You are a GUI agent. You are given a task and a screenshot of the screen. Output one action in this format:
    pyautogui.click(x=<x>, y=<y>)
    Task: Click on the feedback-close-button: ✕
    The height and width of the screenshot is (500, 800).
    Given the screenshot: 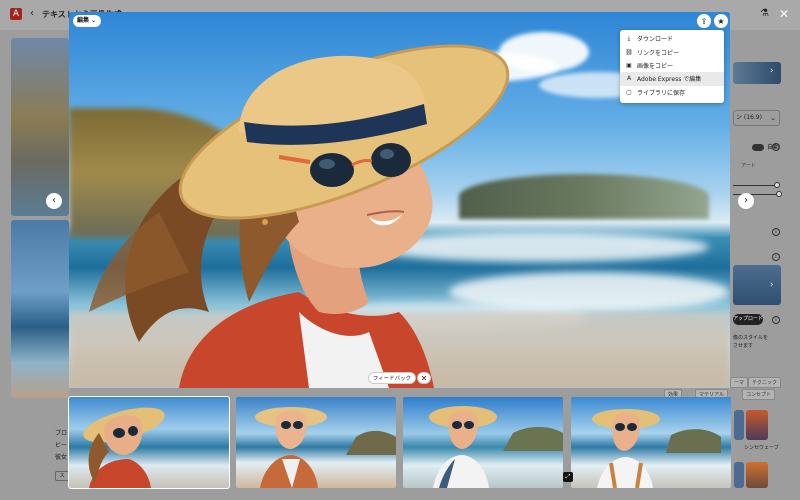 What is the action you would take?
    pyautogui.click(x=424, y=378)
    